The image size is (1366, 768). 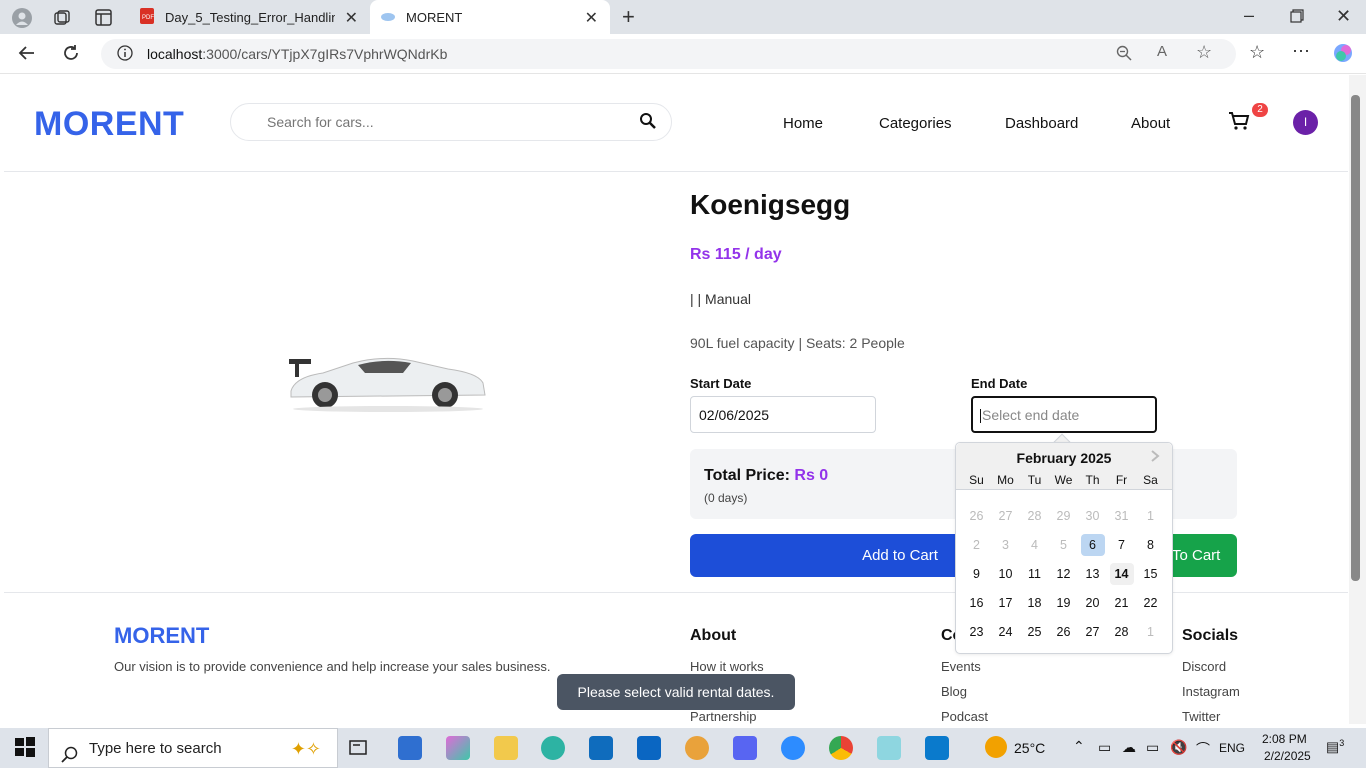 What do you see at coordinates (1093, 574) in the screenshot?
I see `calendar-day: 13` at bounding box center [1093, 574].